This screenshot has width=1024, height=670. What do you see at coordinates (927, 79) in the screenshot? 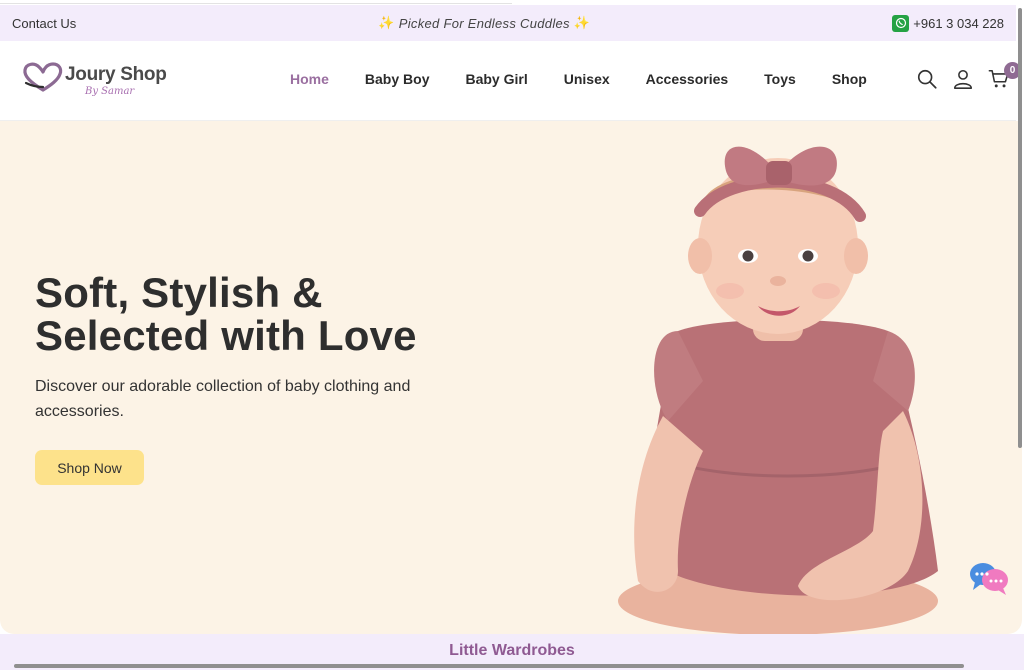
I see `search-icon` at bounding box center [927, 79].